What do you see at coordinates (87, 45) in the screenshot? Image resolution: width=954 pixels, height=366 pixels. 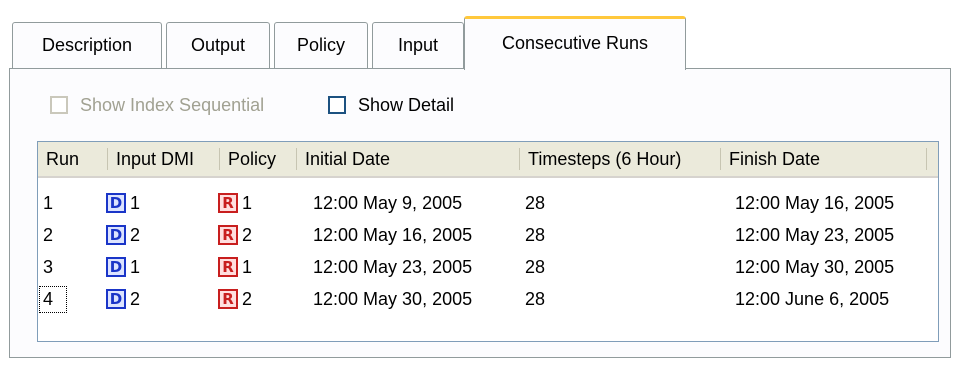 I see `tab-description: Description` at bounding box center [87, 45].